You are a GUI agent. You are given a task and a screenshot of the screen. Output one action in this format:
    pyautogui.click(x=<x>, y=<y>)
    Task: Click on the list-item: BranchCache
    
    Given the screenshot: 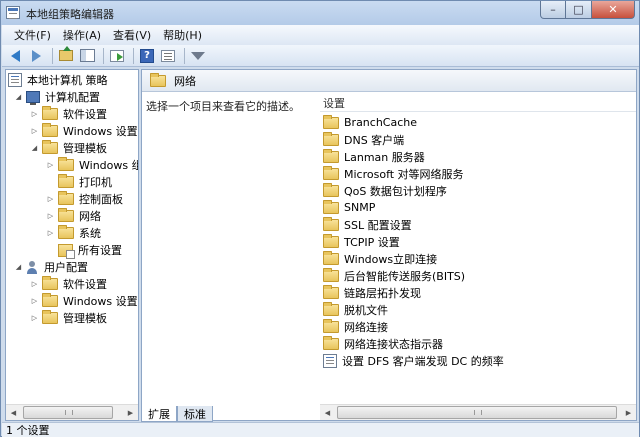 What is the action you would take?
    pyautogui.click(x=370, y=122)
    